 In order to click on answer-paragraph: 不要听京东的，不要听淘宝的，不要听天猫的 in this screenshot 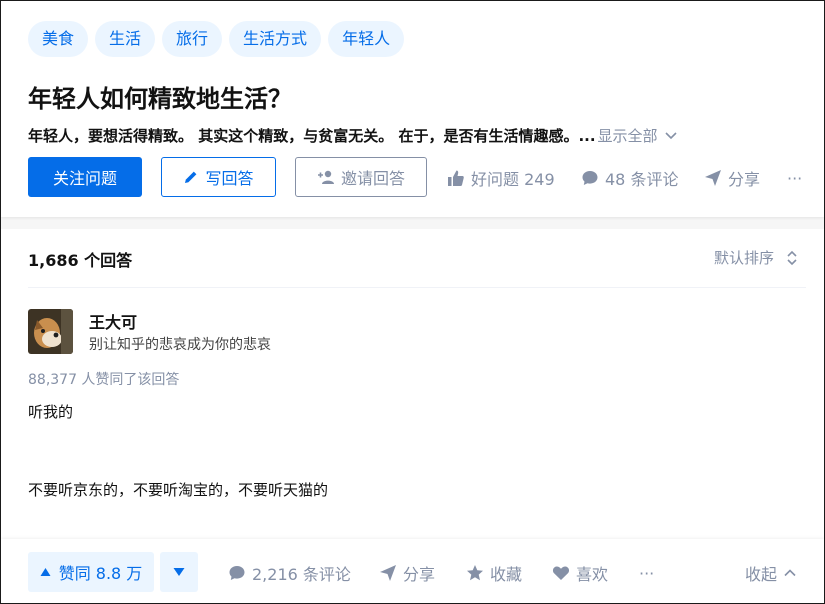, I will do `click(178, 490)`.